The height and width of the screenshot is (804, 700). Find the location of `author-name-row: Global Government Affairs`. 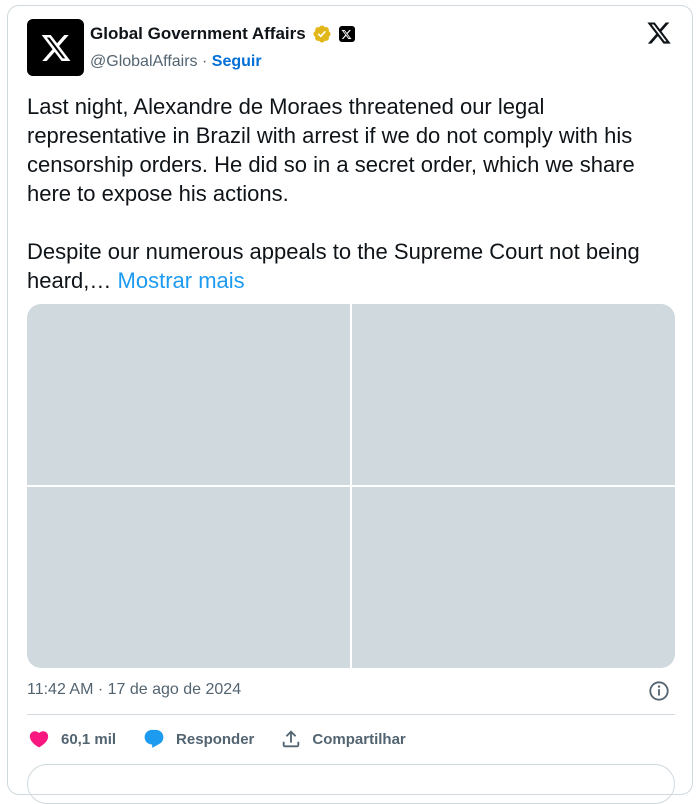

author-name-row: Global Government Affairs is located at coordinates (222, 34).